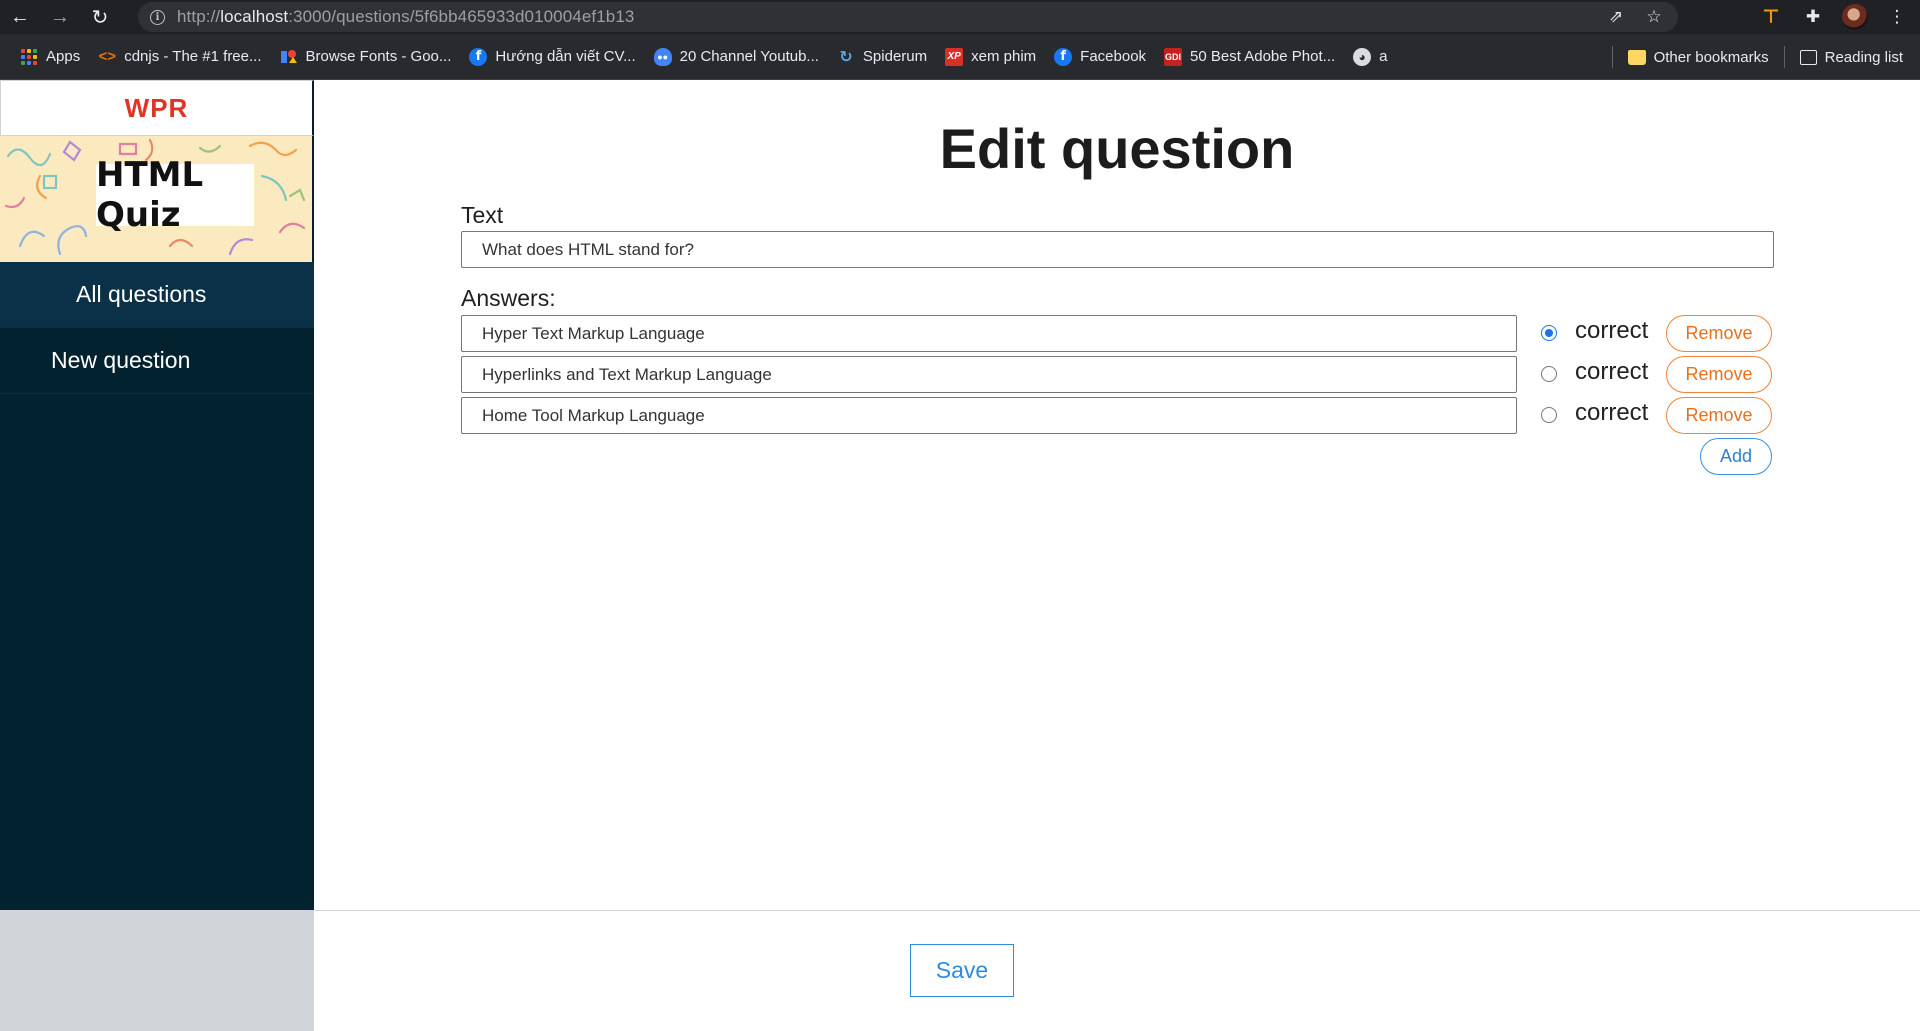  I want to click on other-bookmarks: Other bookmarks, so click(1698, 57).